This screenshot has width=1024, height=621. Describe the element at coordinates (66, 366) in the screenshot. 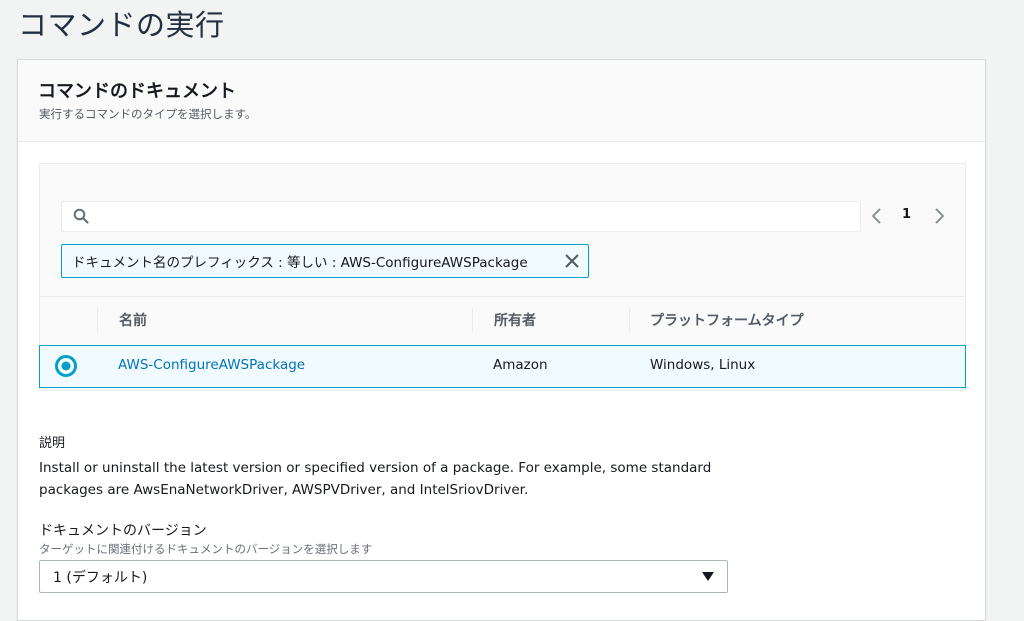

I see `radio-selected-icon` at that location.